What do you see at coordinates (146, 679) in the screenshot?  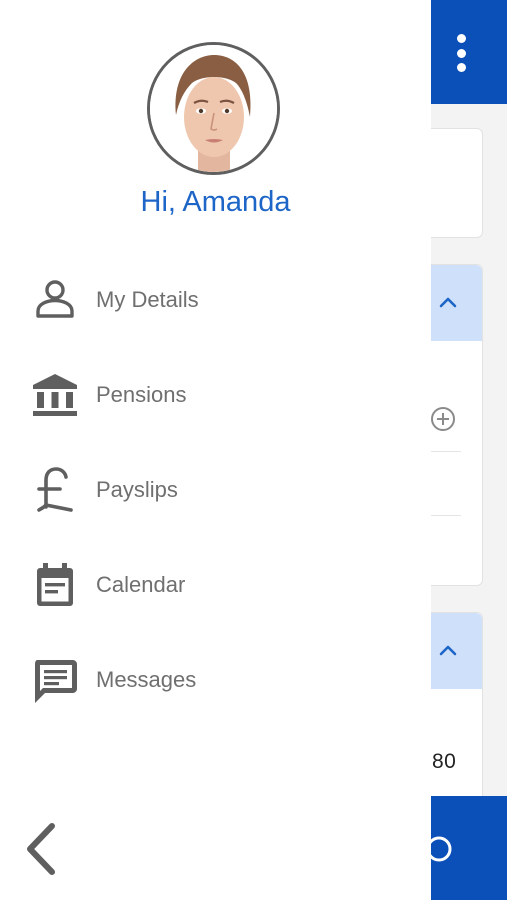 I see `menu-item-label: Messages` at bounding box center [146, 679].